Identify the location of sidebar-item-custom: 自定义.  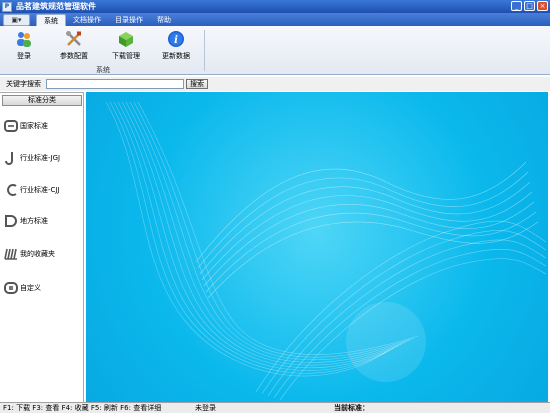
(22, 288).